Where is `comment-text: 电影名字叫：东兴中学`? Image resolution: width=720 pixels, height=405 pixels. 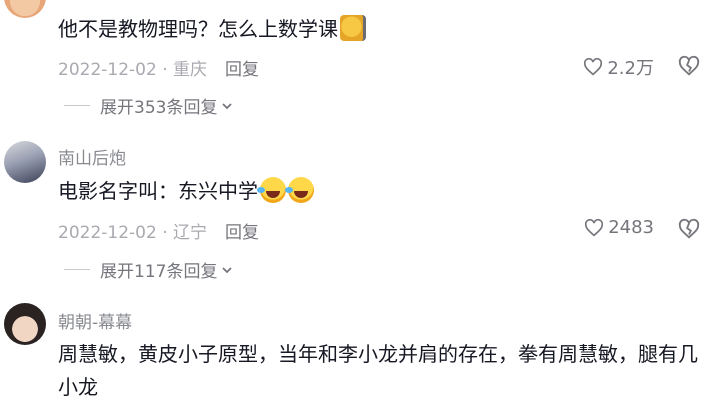 comment-text: 电影名字叫：东兴中学 is located at coordinates (378, 191).